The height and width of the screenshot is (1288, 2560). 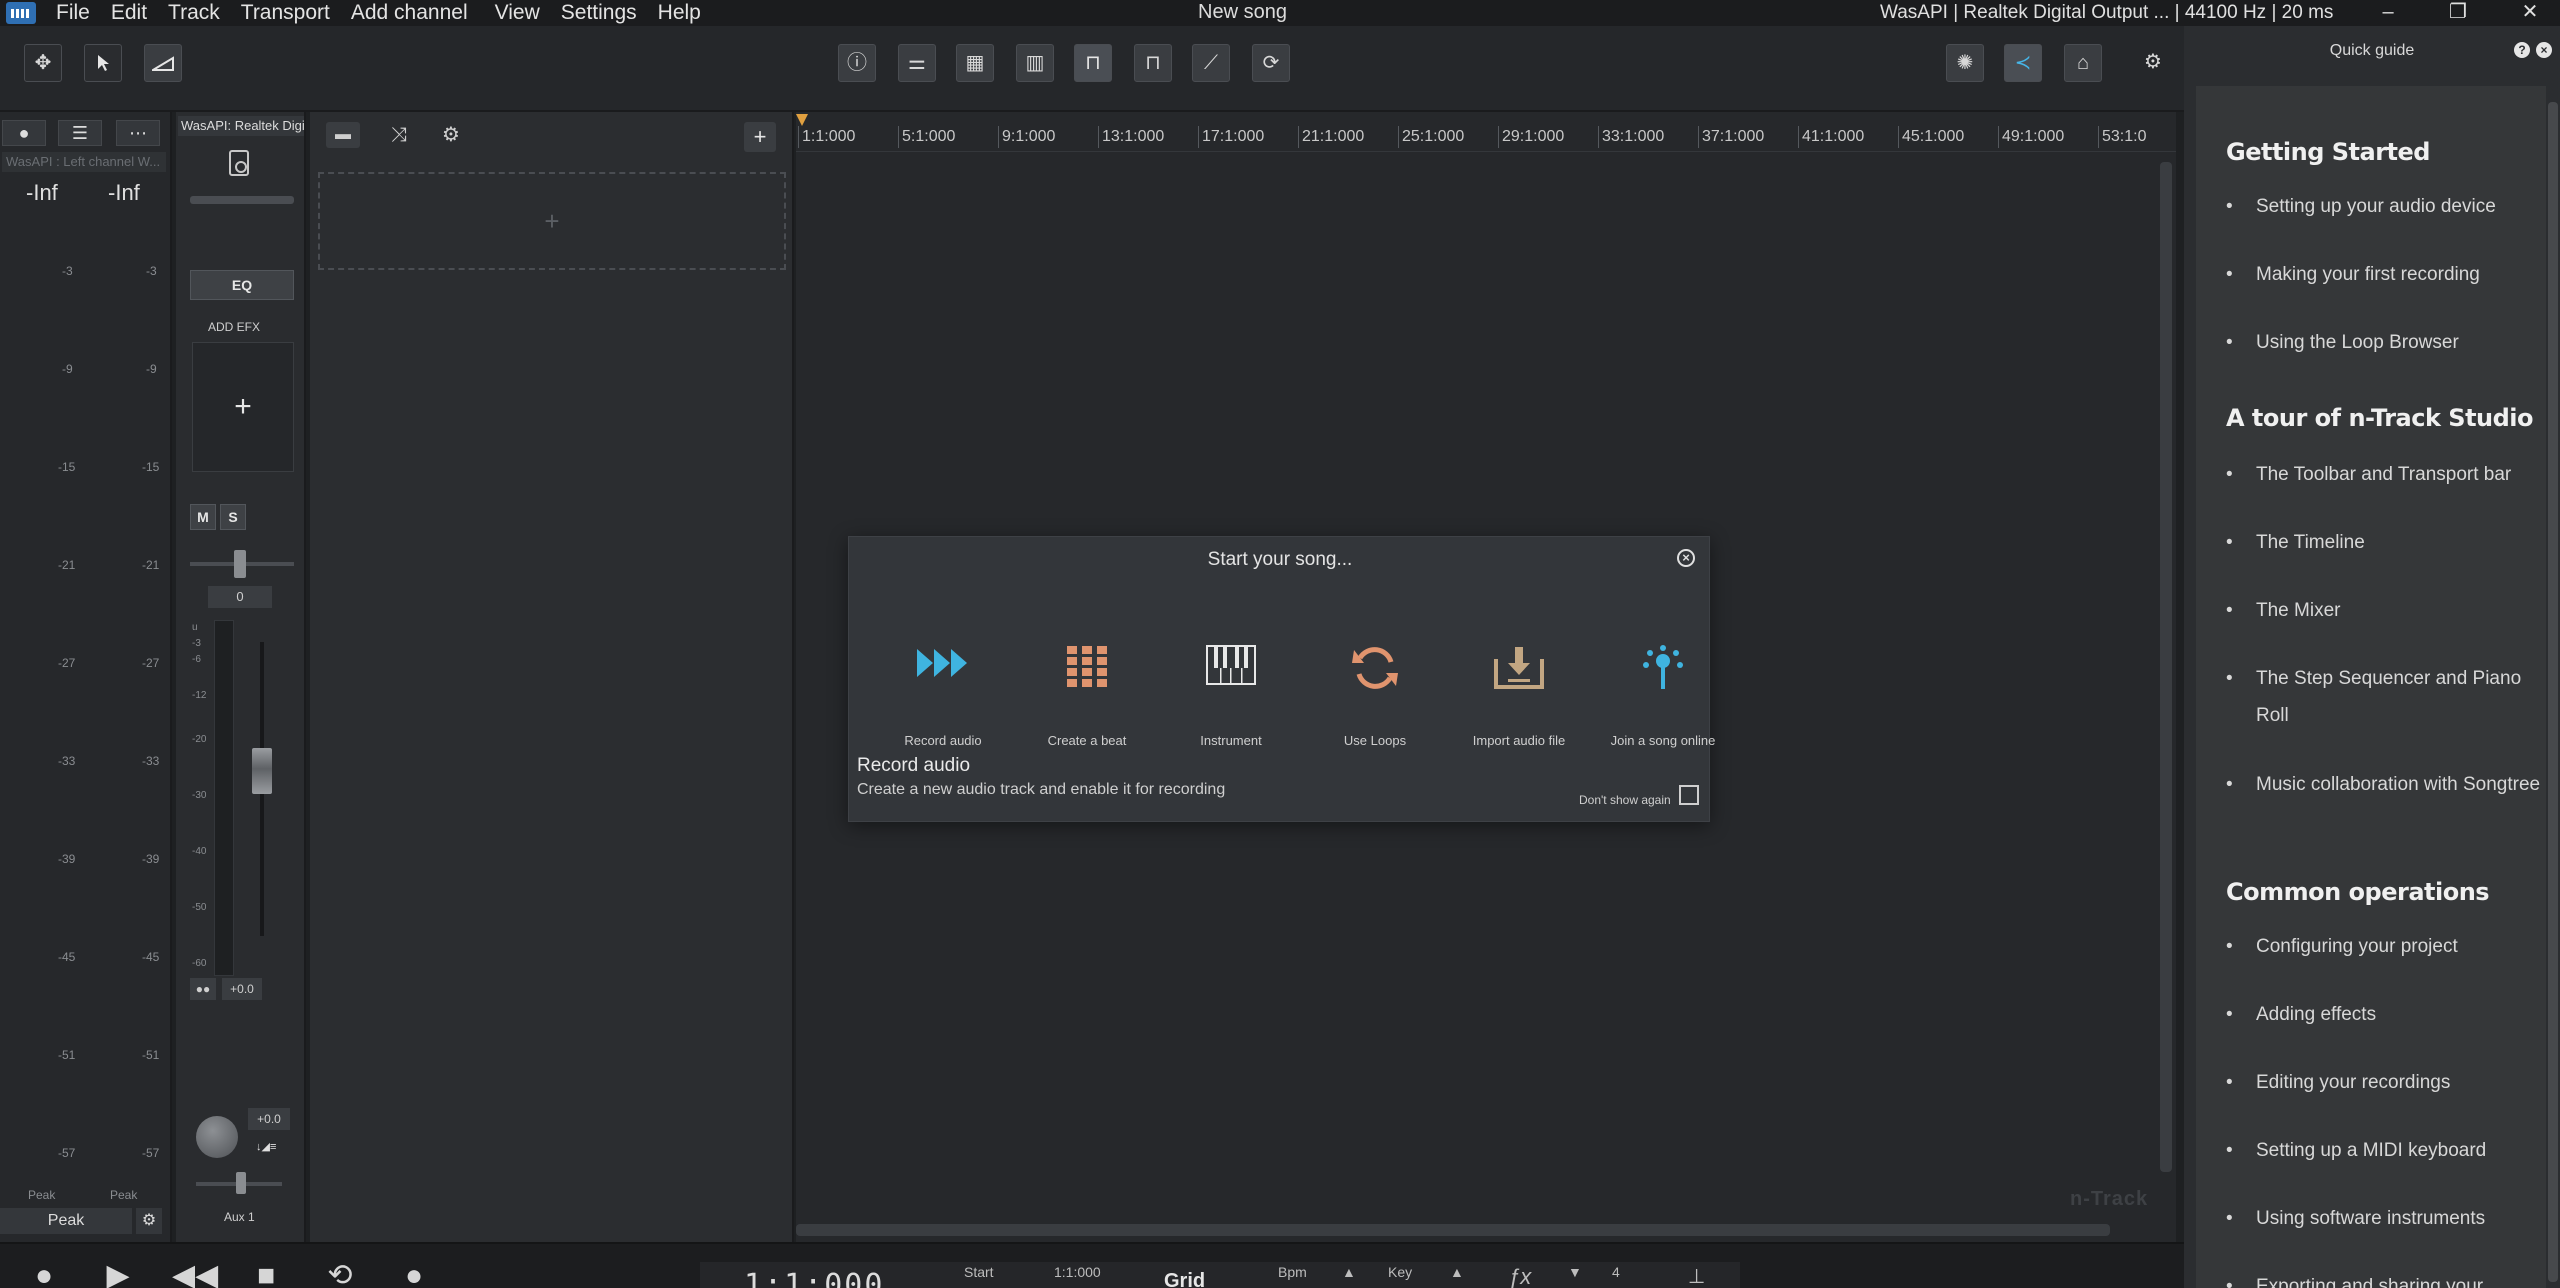 What do you see at coordinates (2386, 1014) in the screenshot?
I see `guide-link: Adding effects` at bounding box center [2386, 1014].